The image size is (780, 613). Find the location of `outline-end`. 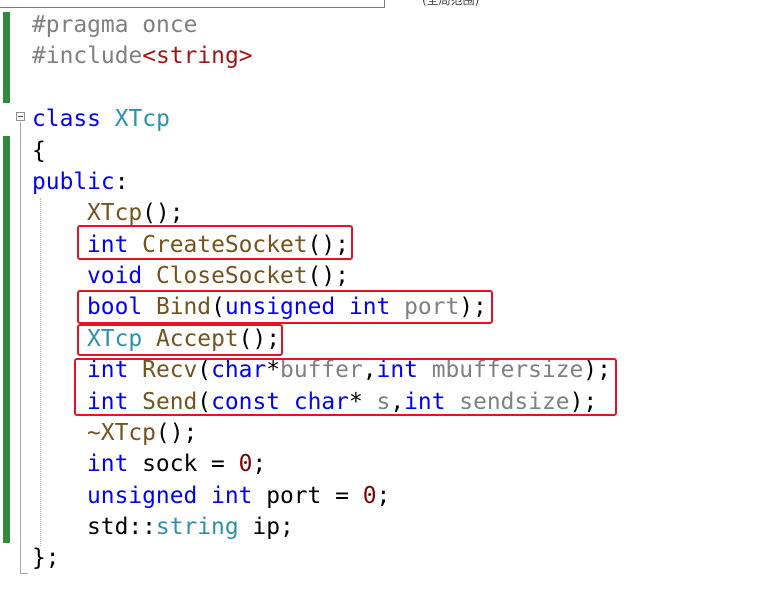

outline-end is located at coordinates (24, 573).